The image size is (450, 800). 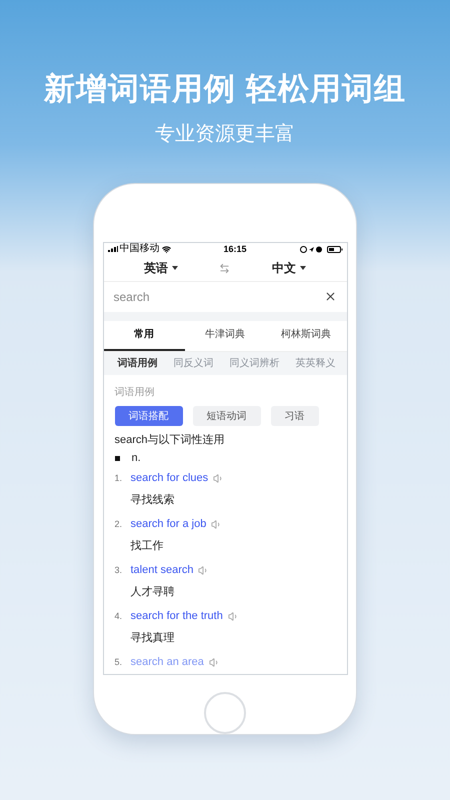 What do you see at coordinates (153, 638) in the screenshot?
I see `example-translation: 寻找真理` at bounding box center [153, 638].